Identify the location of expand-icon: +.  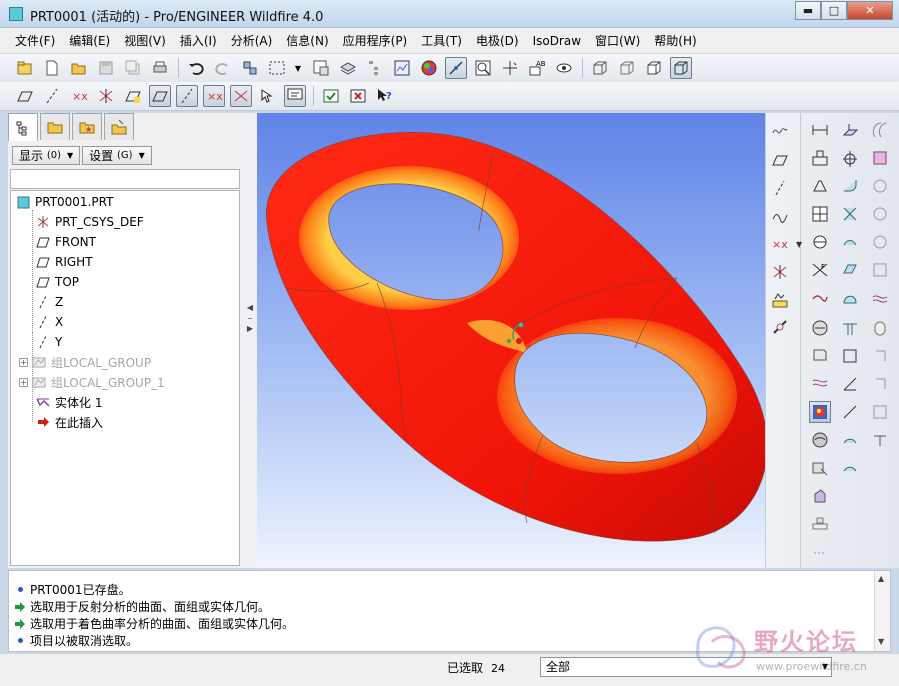
(23, 382).